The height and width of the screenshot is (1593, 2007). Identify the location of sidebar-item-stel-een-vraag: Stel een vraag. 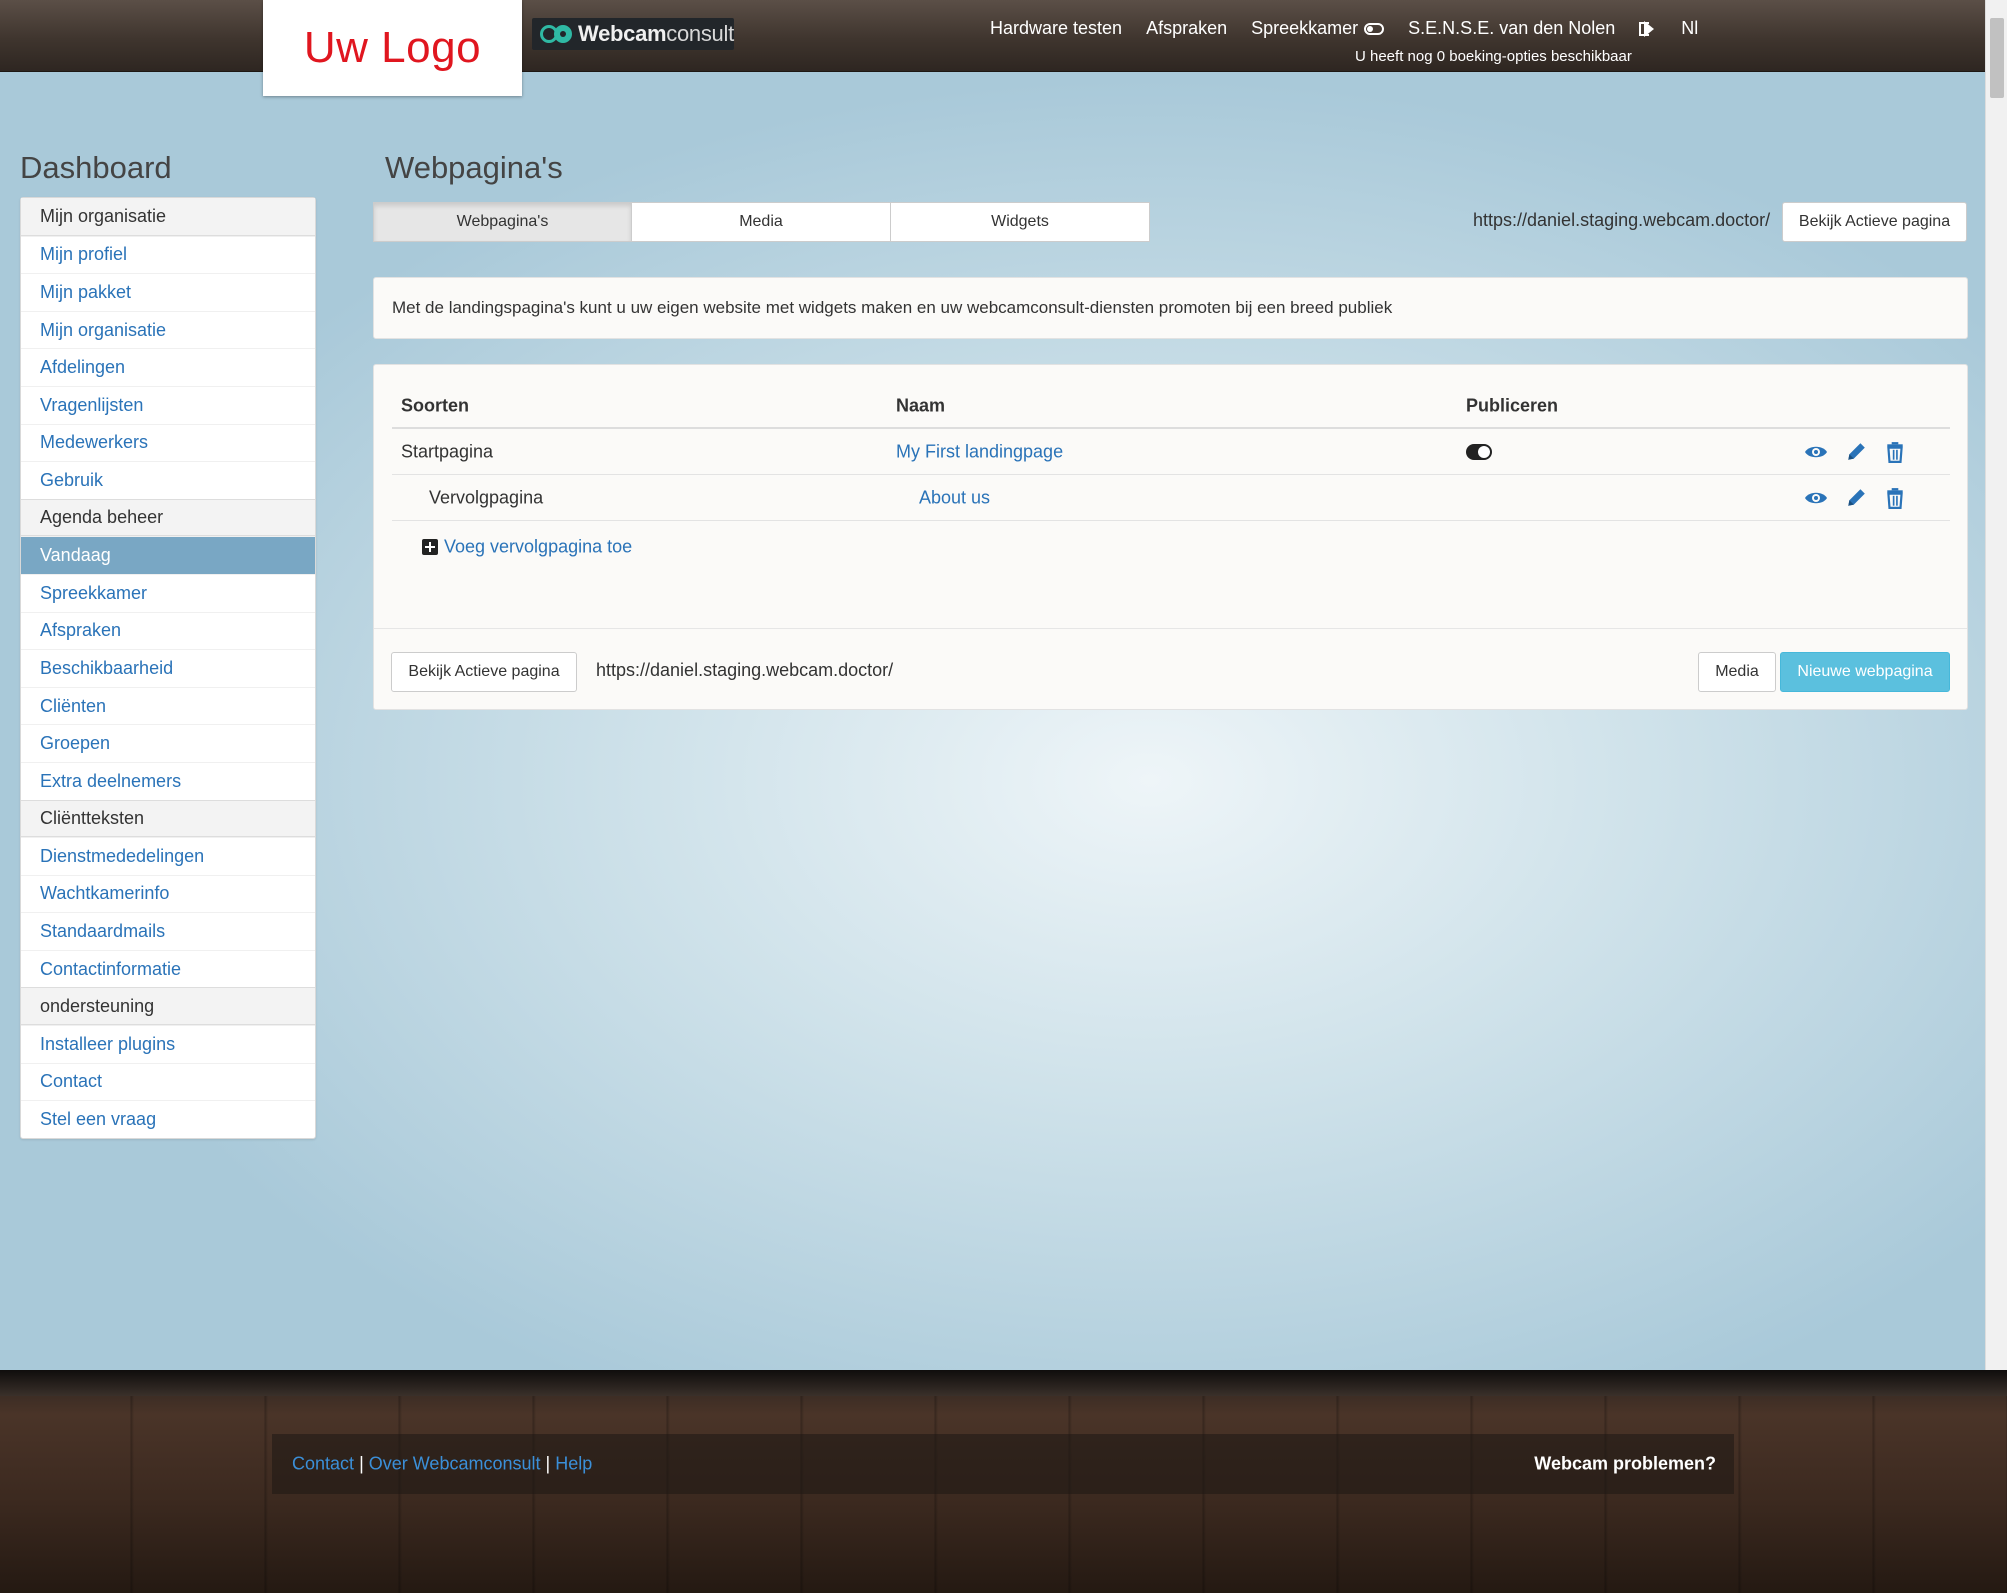
(168, 1119).